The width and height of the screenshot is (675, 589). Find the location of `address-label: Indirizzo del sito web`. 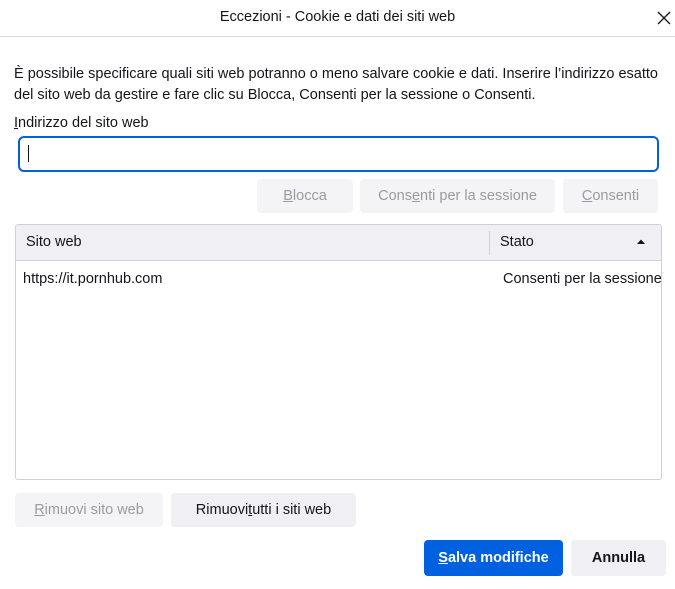

address-label: Indirizzo del sito web is located at coordinates (81, 123).